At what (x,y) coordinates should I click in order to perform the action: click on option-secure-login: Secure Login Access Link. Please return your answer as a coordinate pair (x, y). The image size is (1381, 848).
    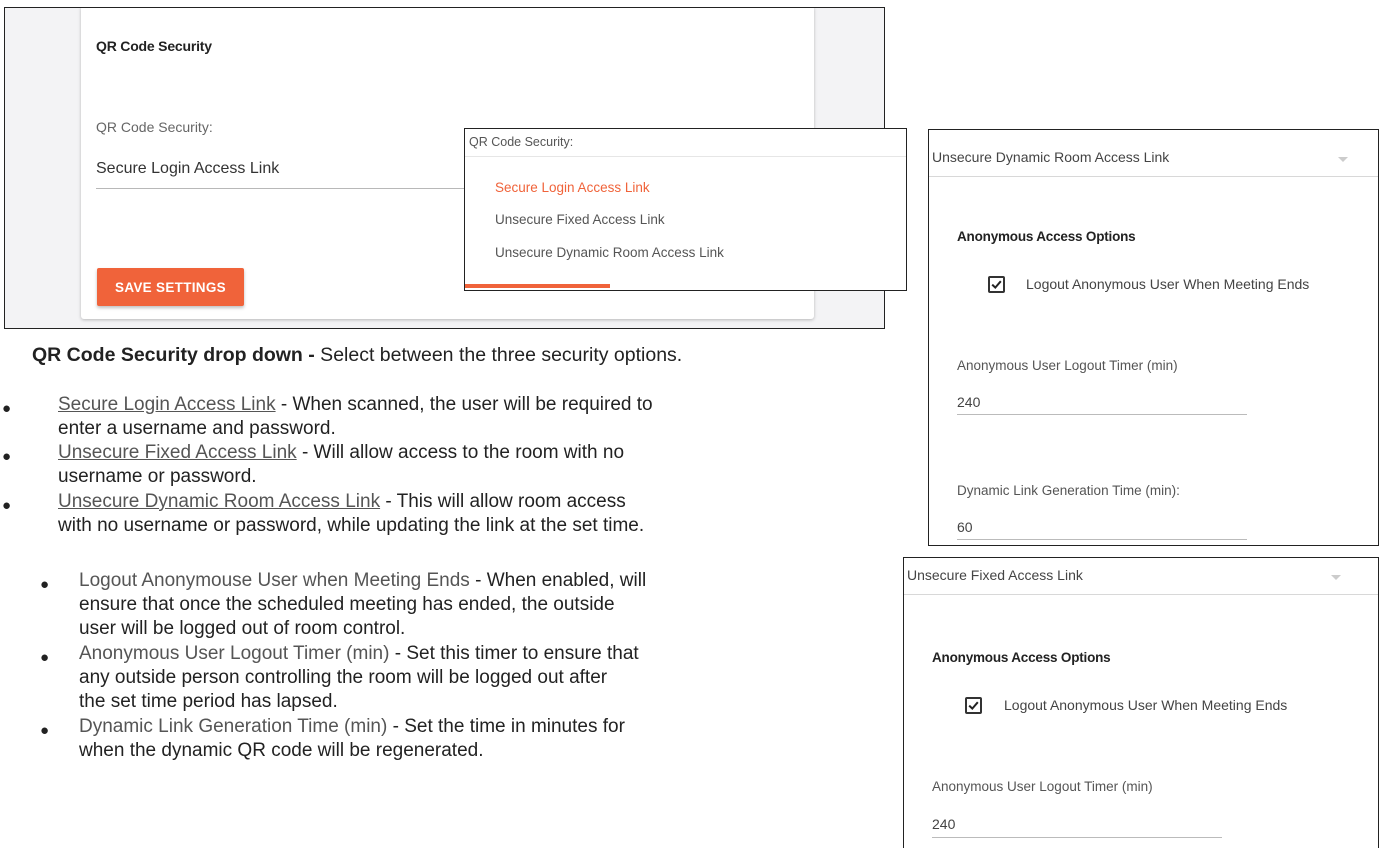
    Looking at the image, I should click on (572, 187).